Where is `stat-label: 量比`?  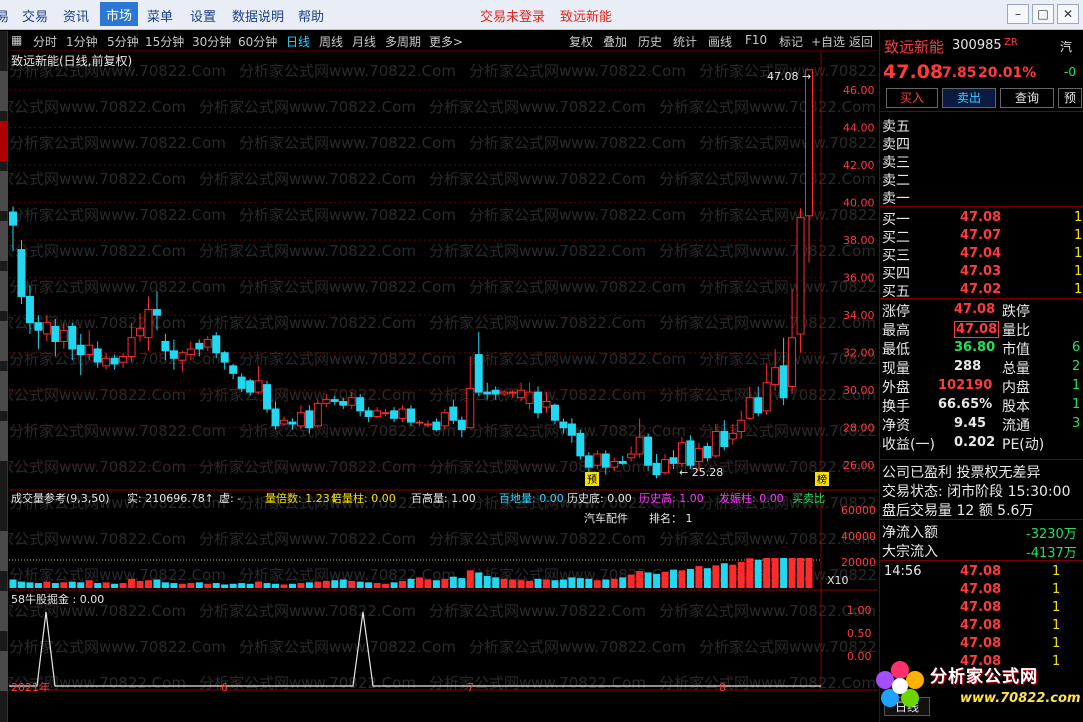
stat-label: 量比 is located at coordinates (1016, 331).